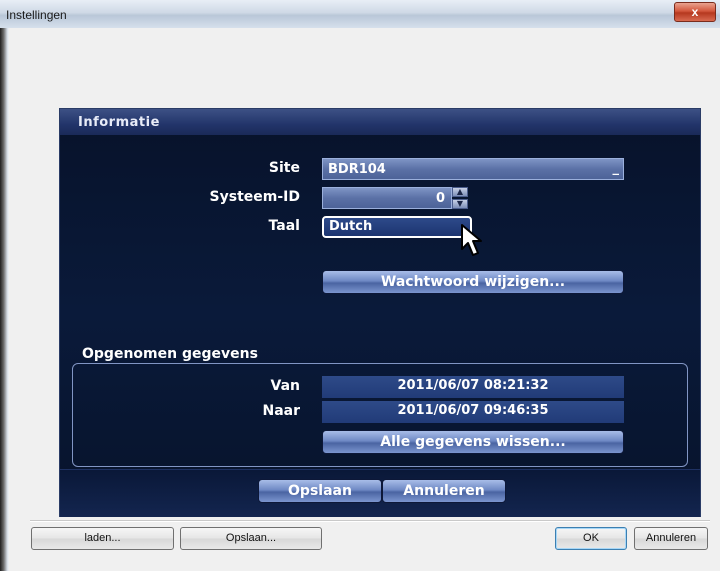 This screenshot has width=720, height=571. Describe the element at coordinates (281, 411) in the screenshot. I see `to-label: Naar` at that location.